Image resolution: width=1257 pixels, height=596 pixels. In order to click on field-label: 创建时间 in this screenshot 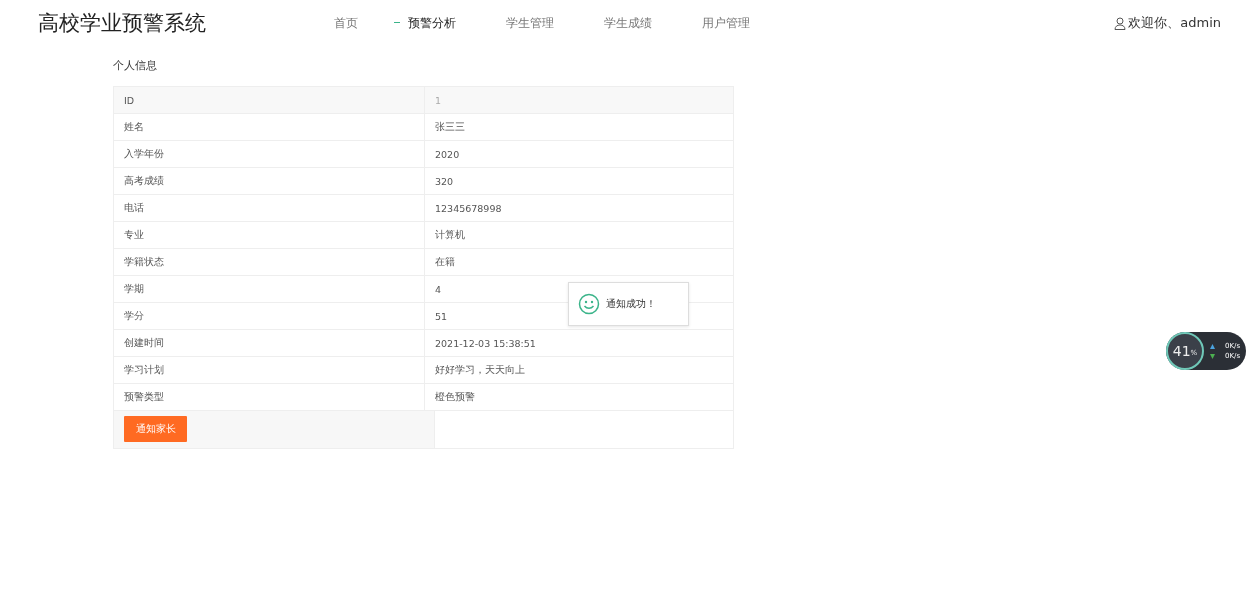, I will do `click(144, 343)`.